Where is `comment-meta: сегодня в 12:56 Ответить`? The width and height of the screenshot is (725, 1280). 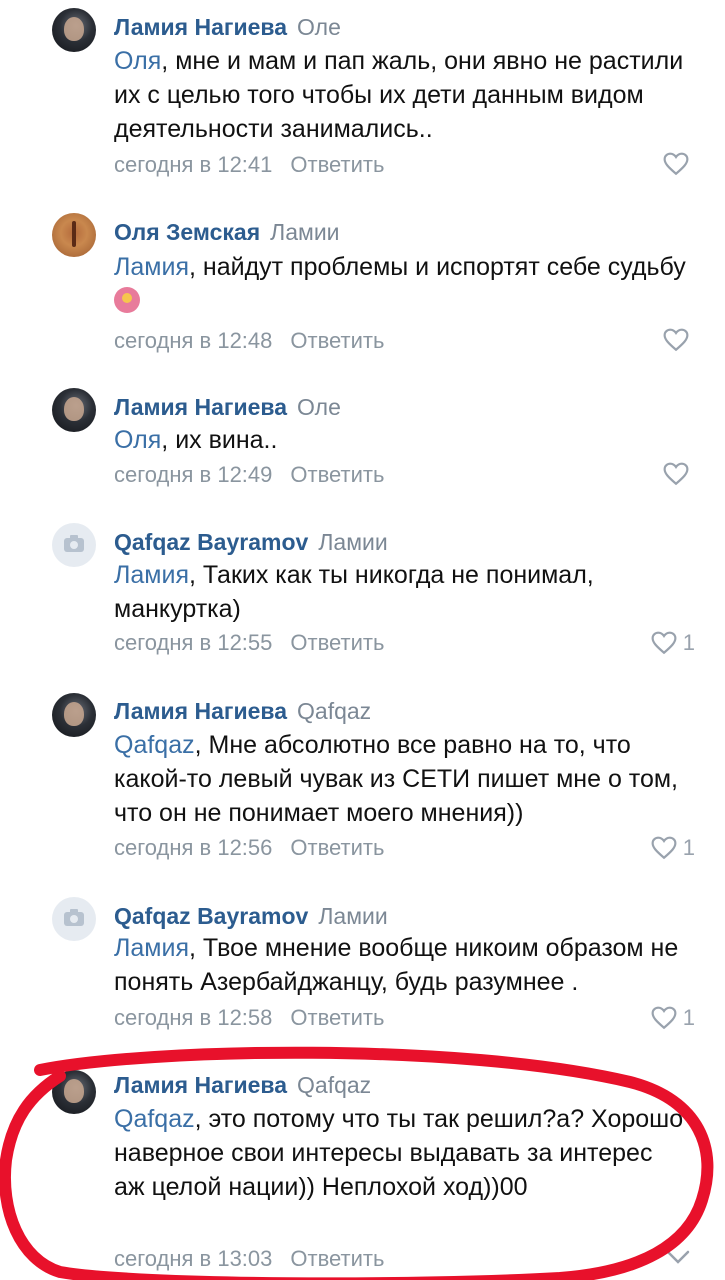 comment-meta: сегодня в 12:56 Ответить is located at coordinates (249, 848).